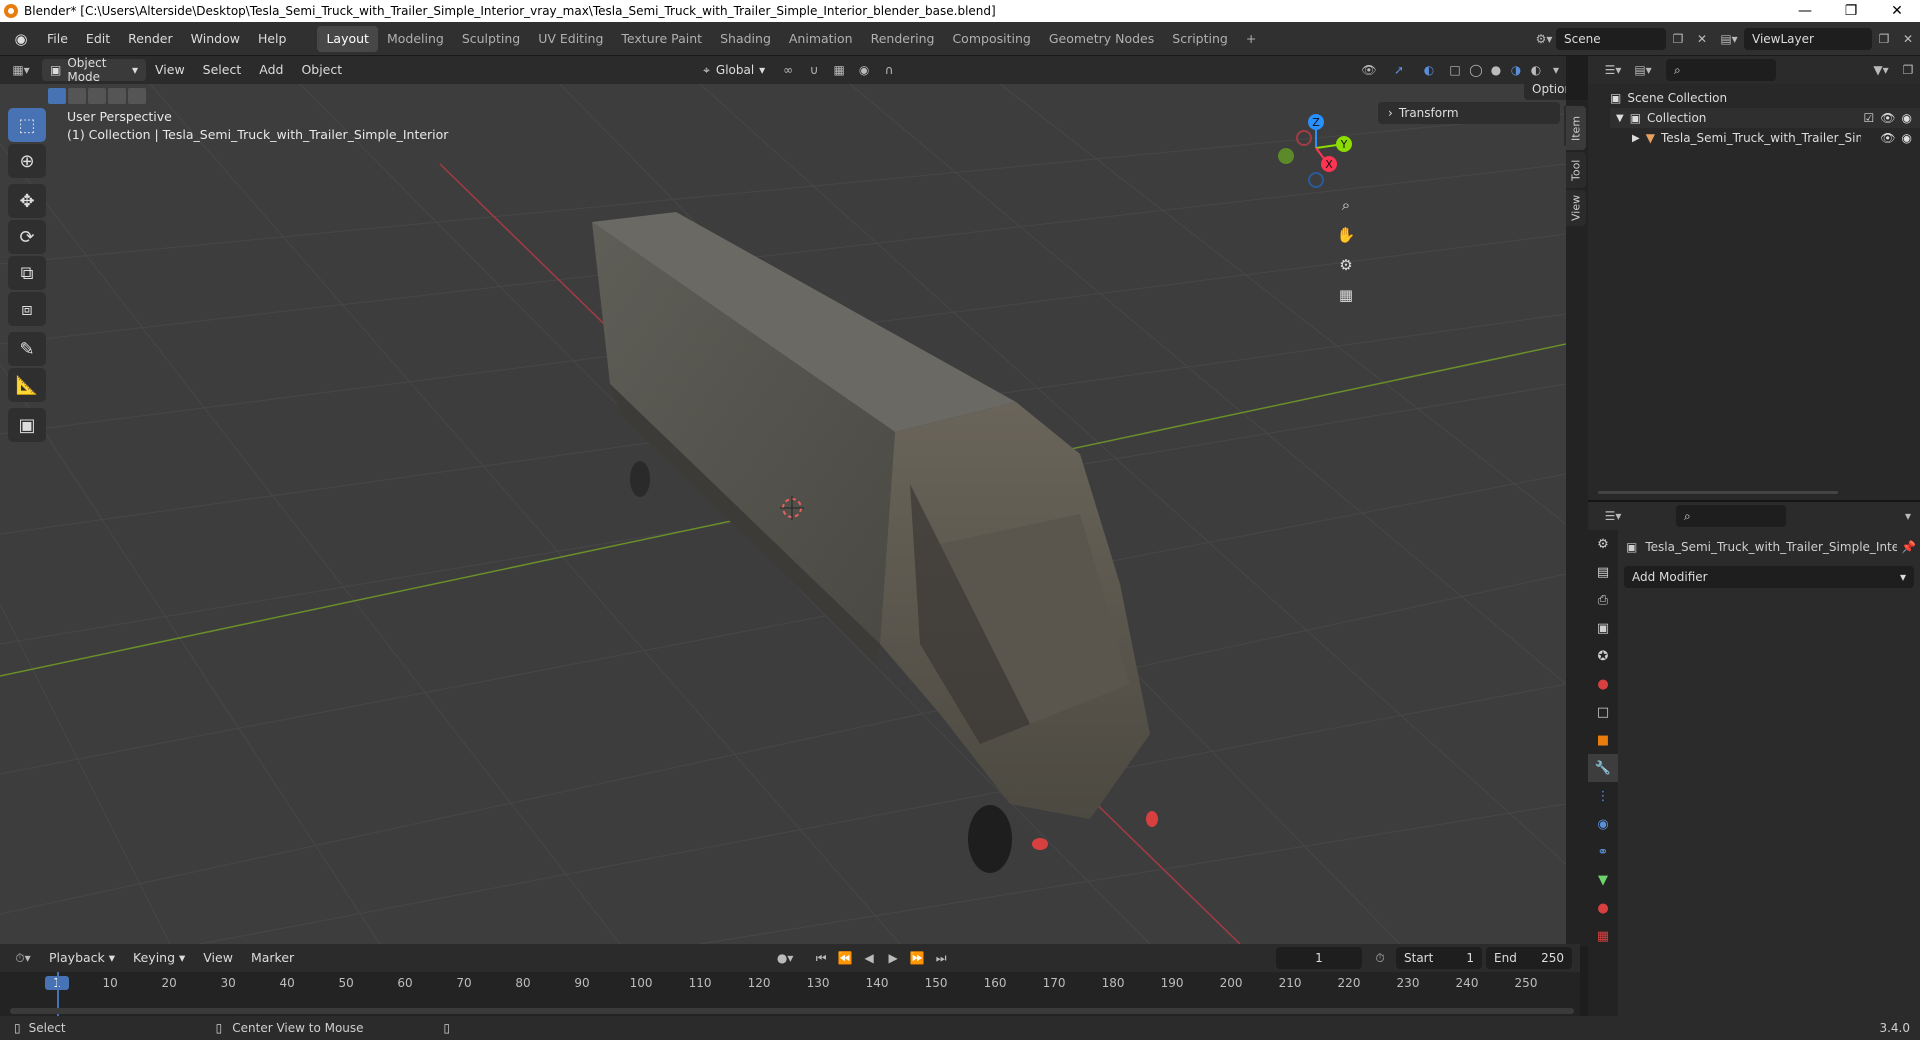 Image resolution: width=1920 pixels, height=1040 pixels. Describe the element at coordinates (1316, 180) in the screenshot. I see `gizmo-neg-z-icon` at that location.